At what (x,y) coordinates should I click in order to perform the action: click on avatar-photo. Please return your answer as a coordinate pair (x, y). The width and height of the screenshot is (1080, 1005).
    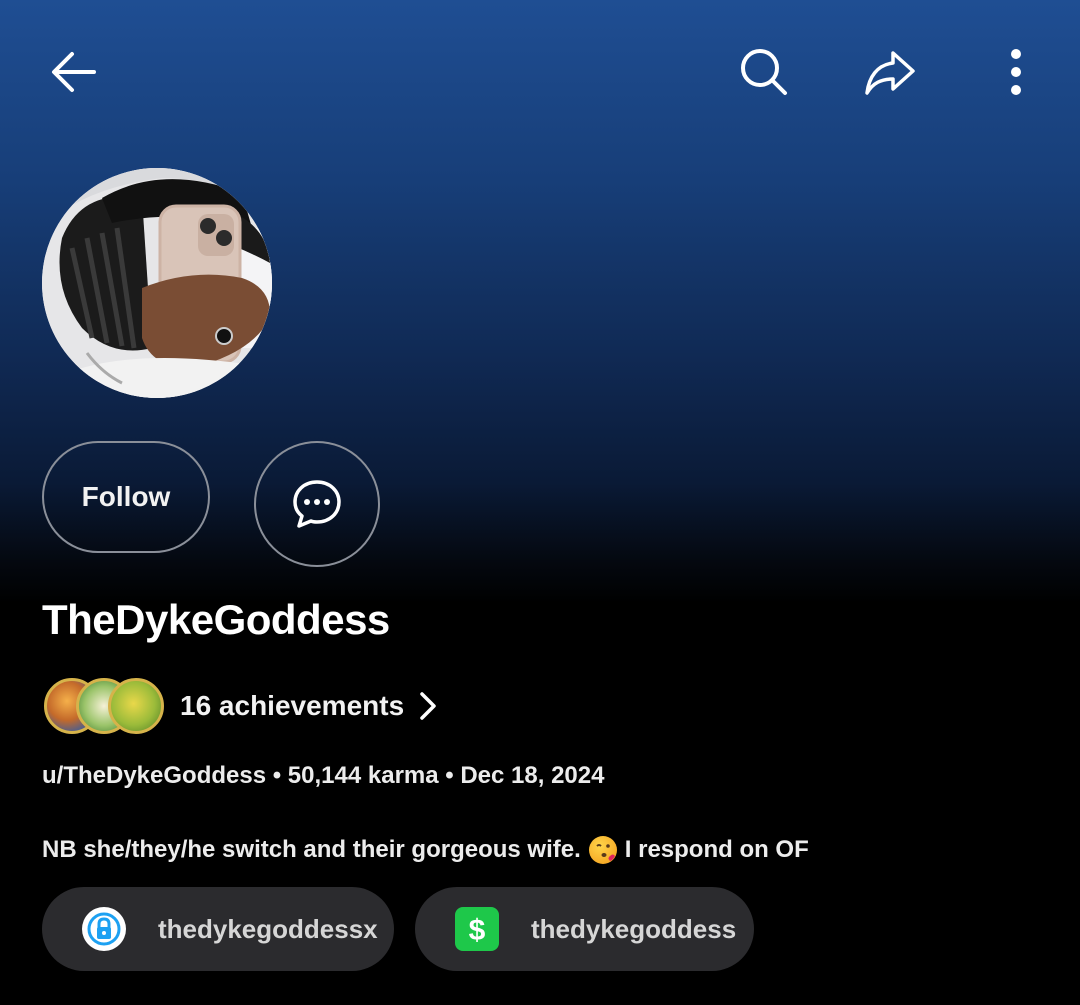
    Looking at the image, I should click on (157, 283).